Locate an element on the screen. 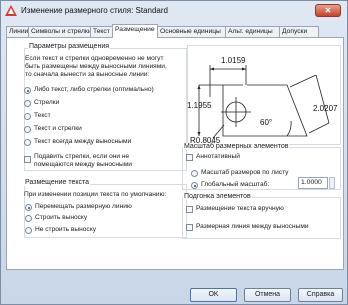 Image resolution: width=348 pixels, height=305 pixels. option-keep-text-between: Текст всегда между выносными is located at coordinates (82, 141).